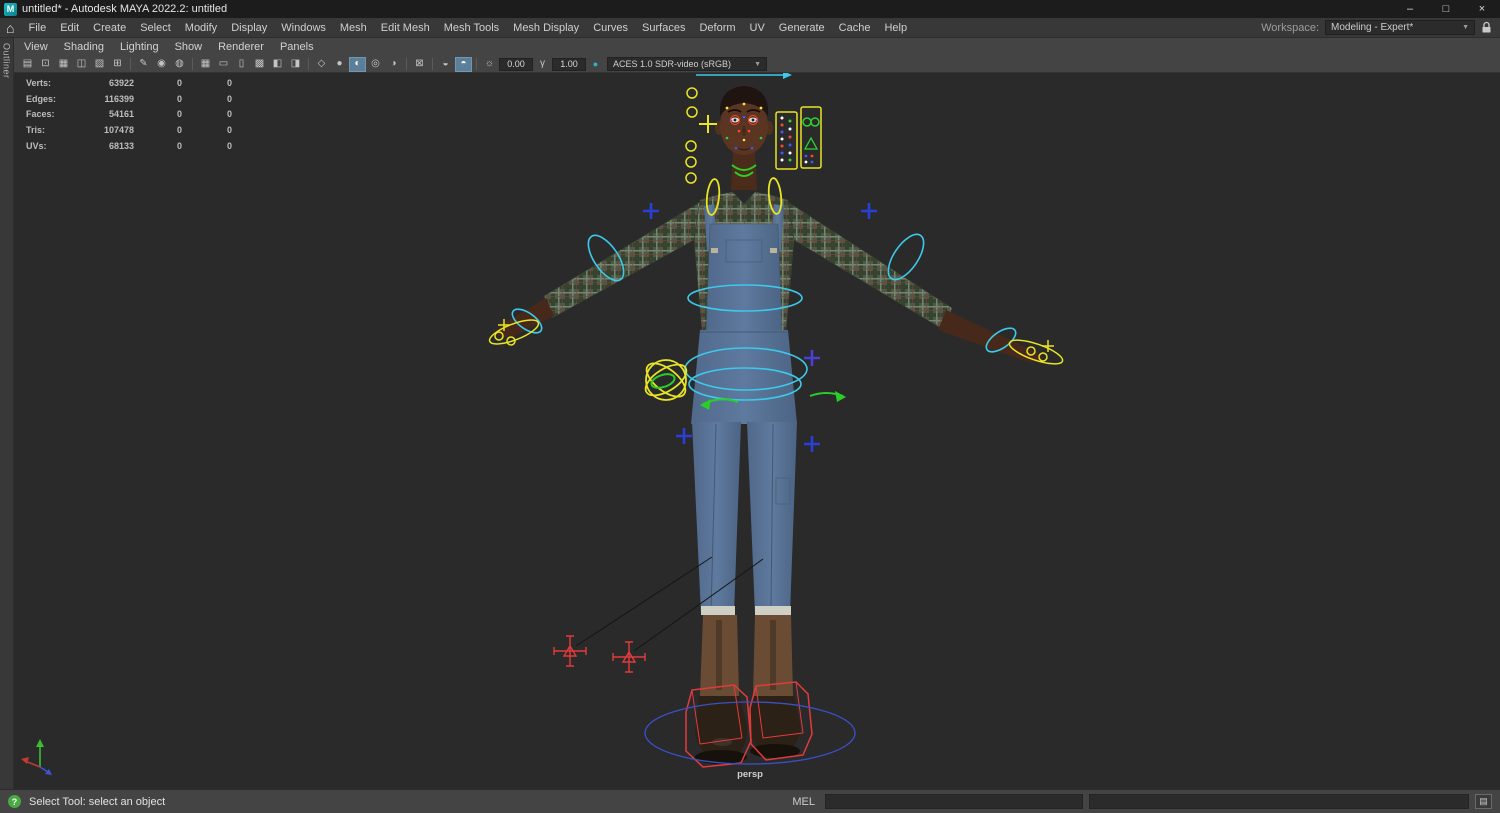  What do you see at coordinates (802, 28) in the screenshot?
I see `menu-generate: Generate` at bounding box center [802, 28].